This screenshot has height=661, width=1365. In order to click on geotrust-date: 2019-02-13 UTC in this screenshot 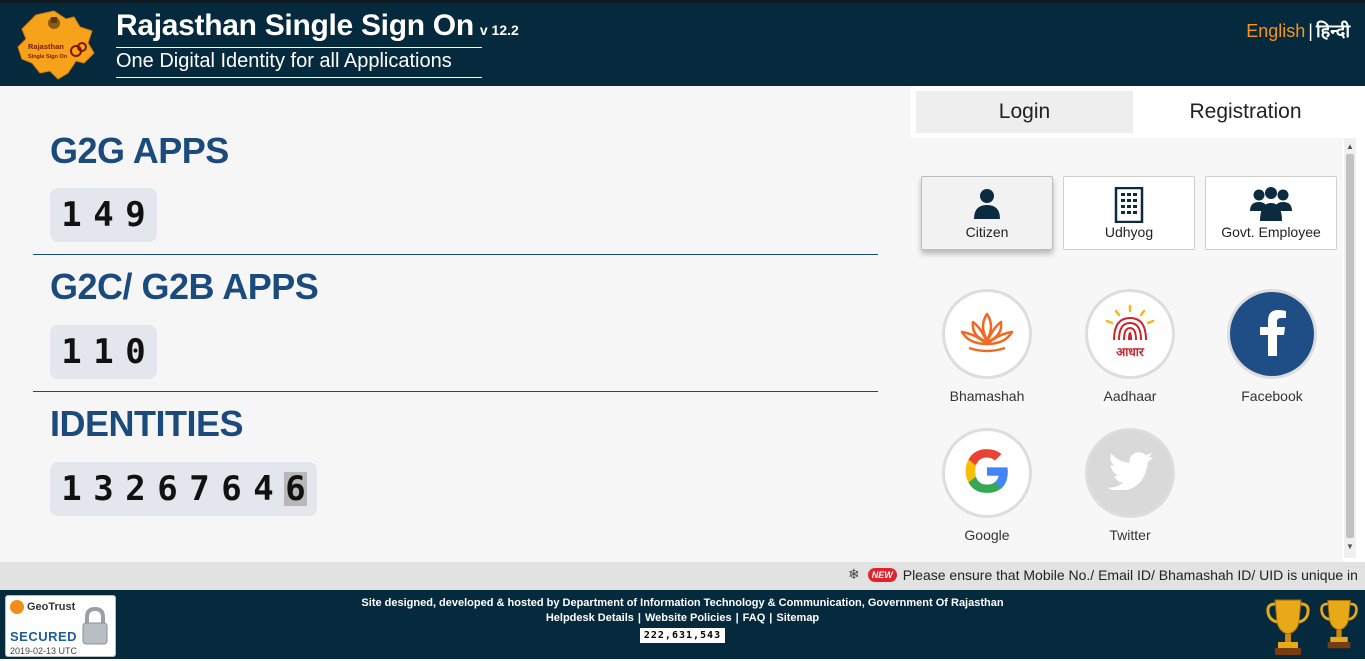, I will do `click(44, 651)`.